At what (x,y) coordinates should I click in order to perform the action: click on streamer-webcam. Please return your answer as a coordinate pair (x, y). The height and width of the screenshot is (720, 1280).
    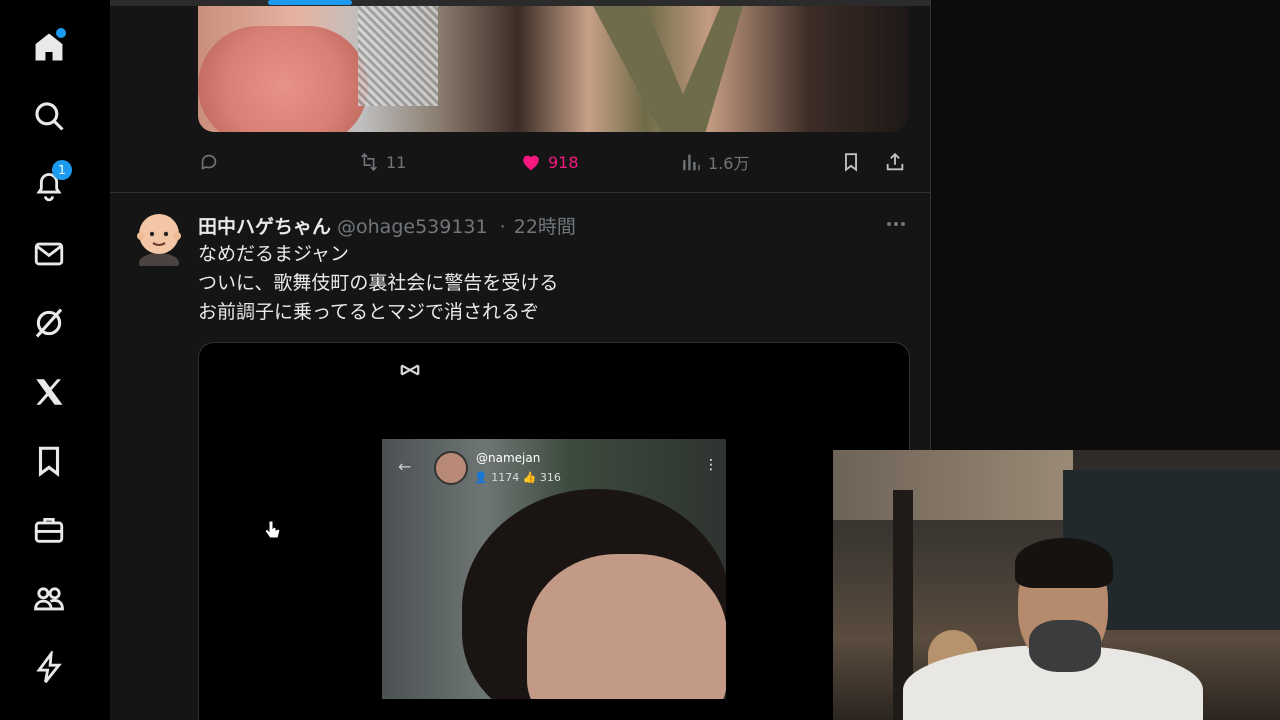
    Looking at the image, I should click on (1056, 585).